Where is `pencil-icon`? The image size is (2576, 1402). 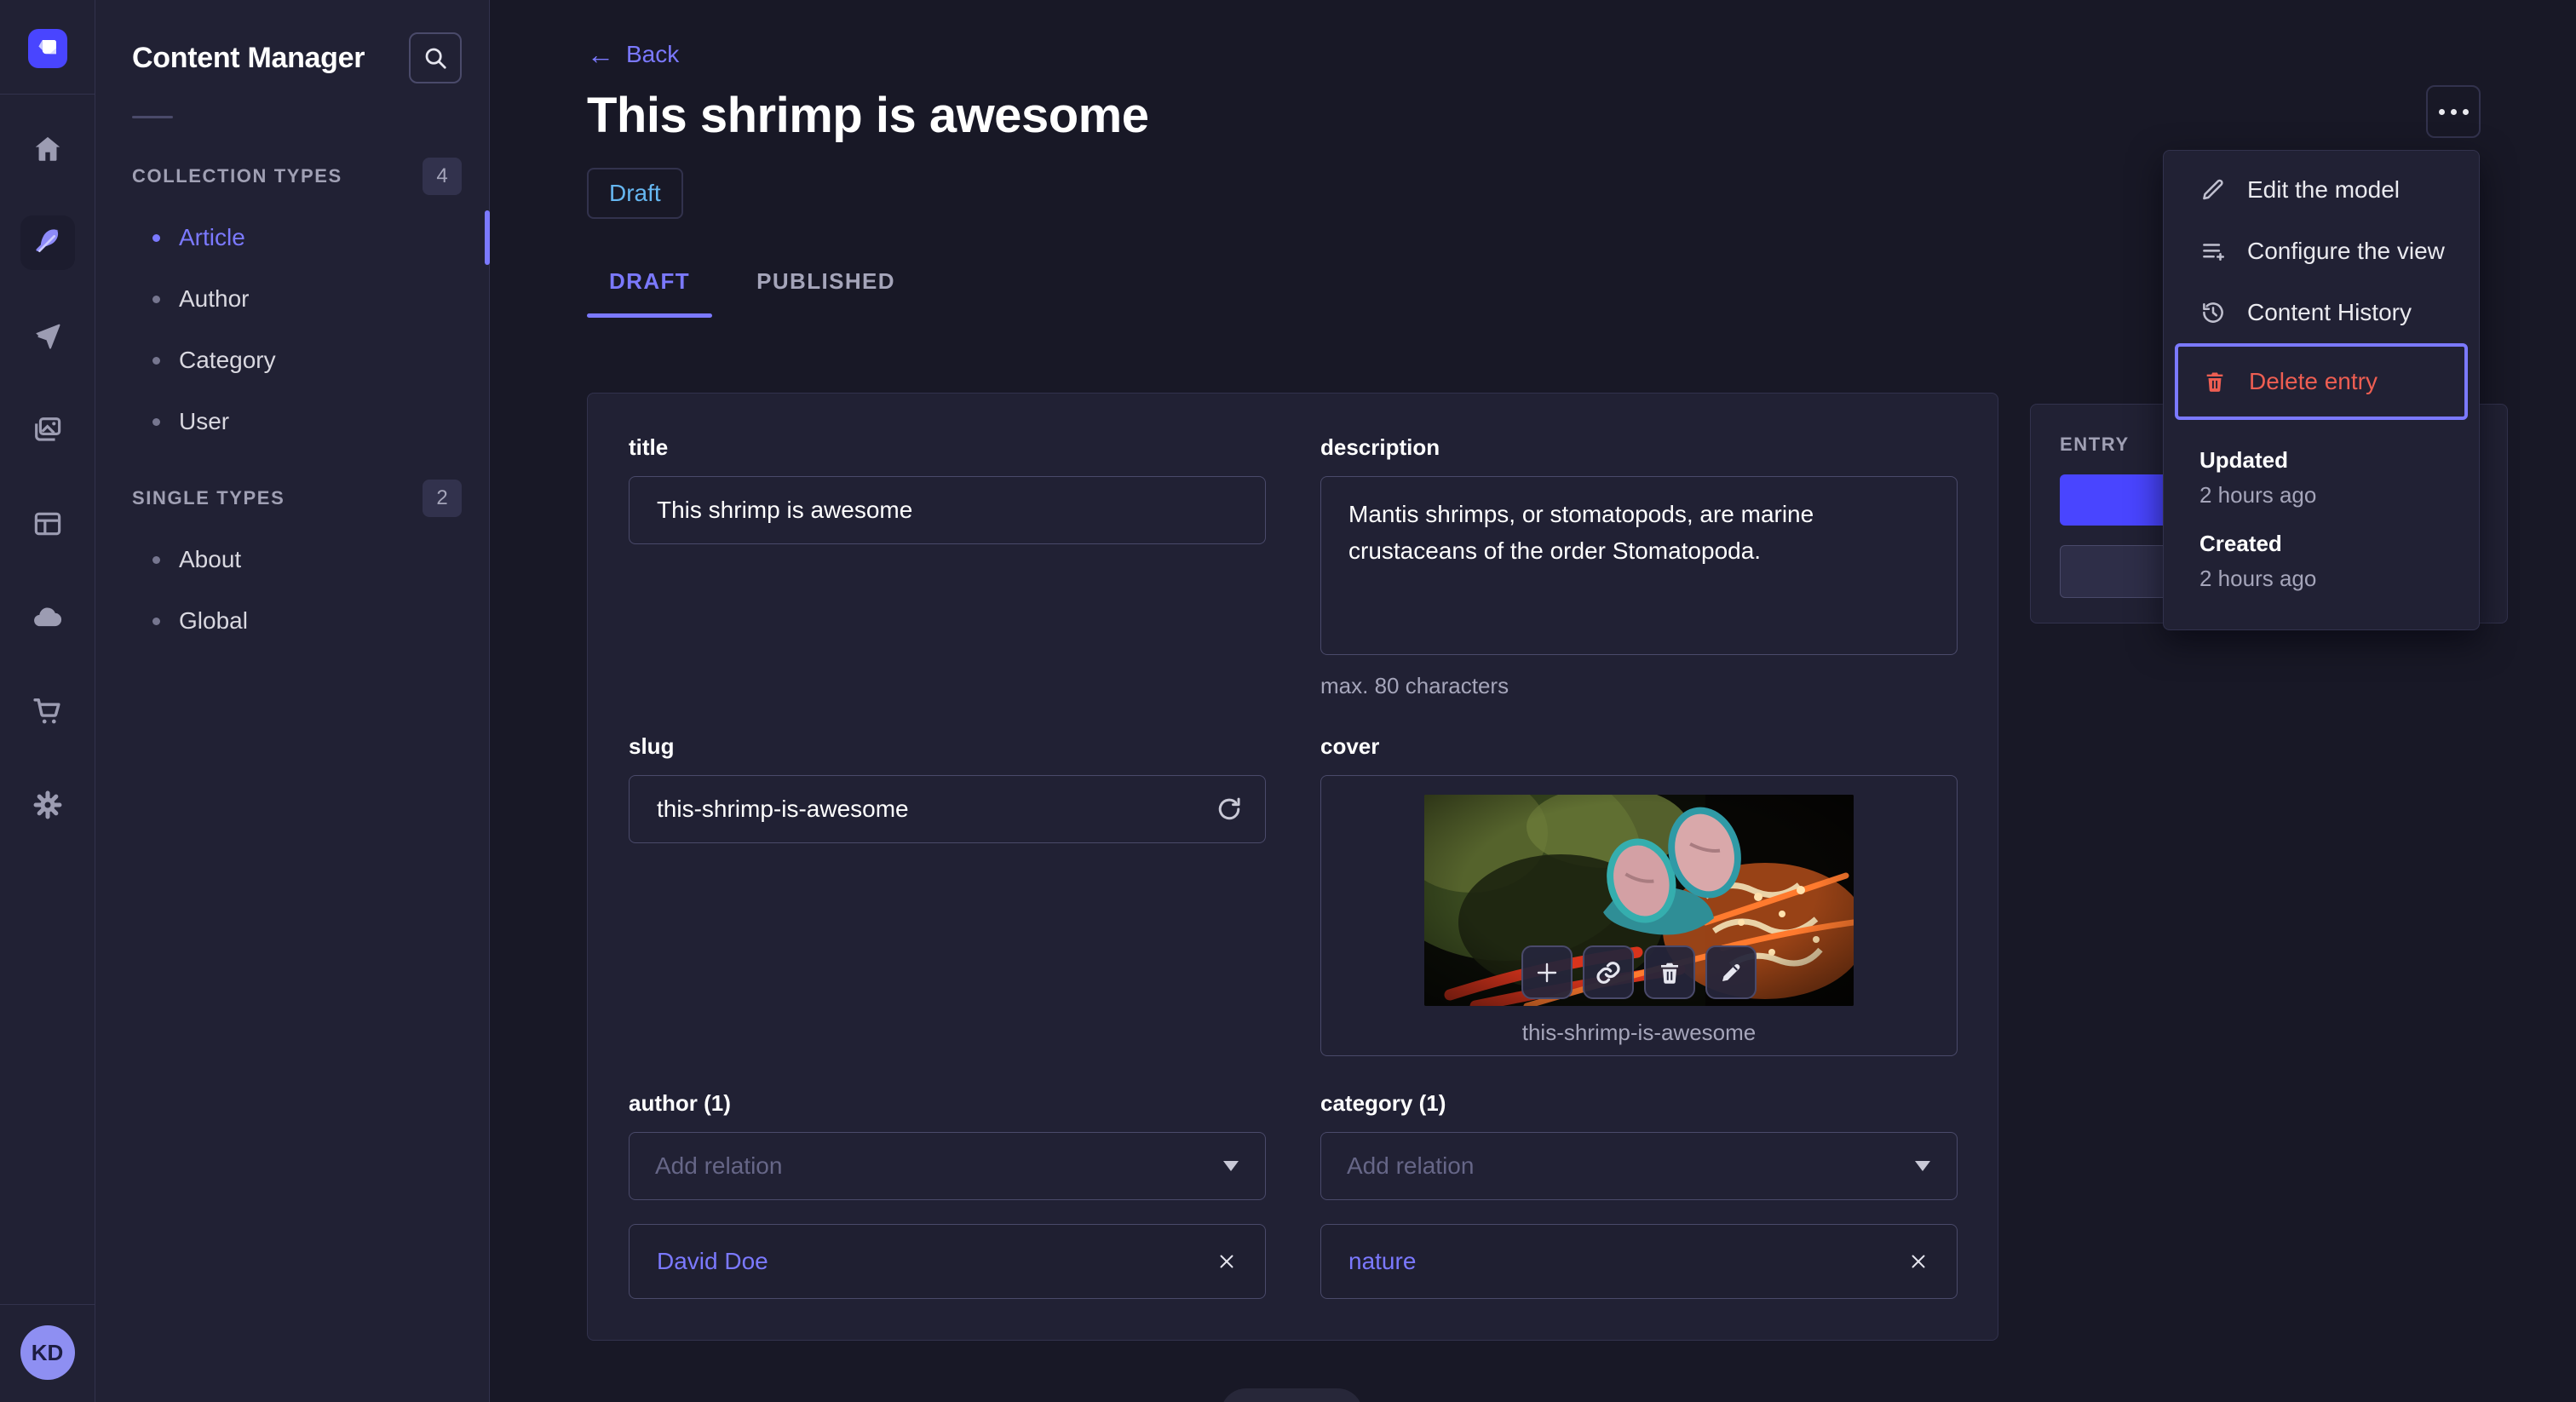
pencil-icon is located at coordinates (1731, 972).